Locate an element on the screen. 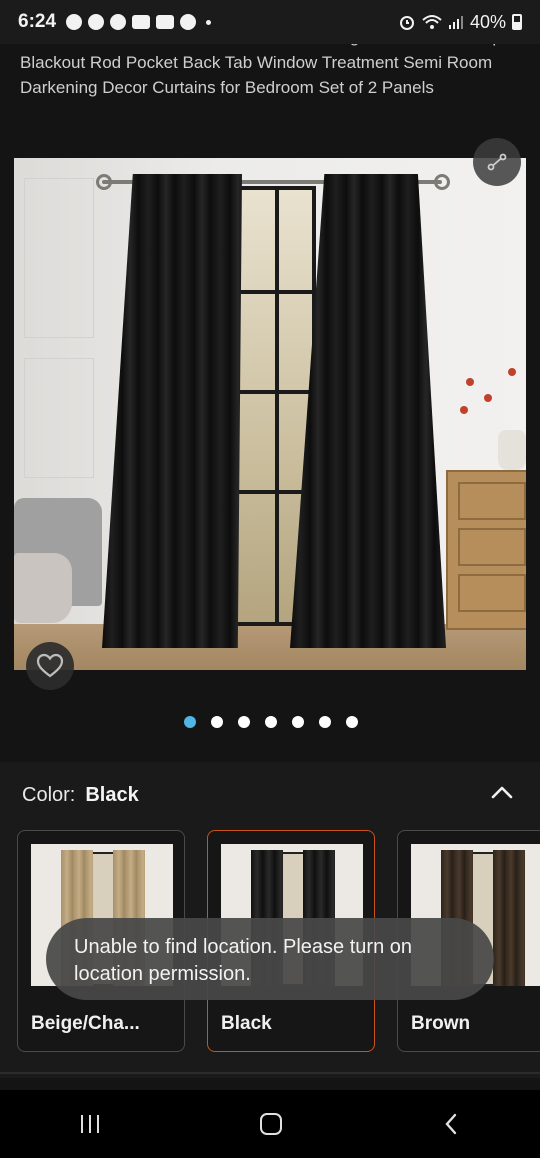 The image size is (540, 1158). recents-button is located at coordinates (89, 1124).